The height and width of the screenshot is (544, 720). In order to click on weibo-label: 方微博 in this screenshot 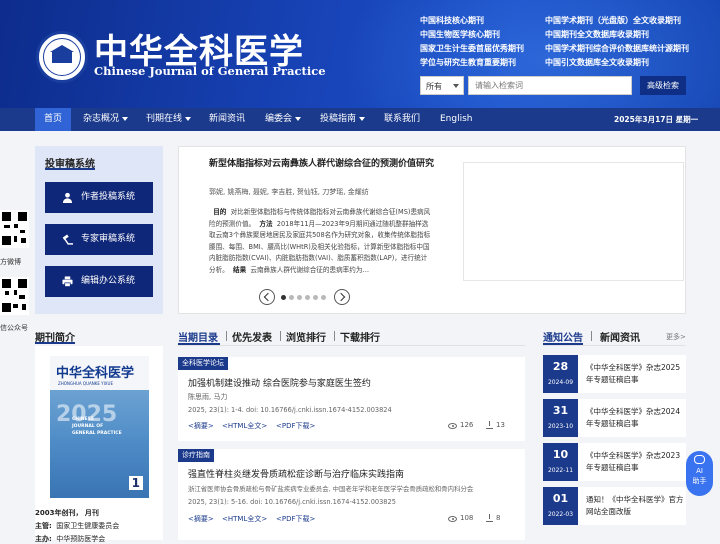, I will do `click(10, 262)`.